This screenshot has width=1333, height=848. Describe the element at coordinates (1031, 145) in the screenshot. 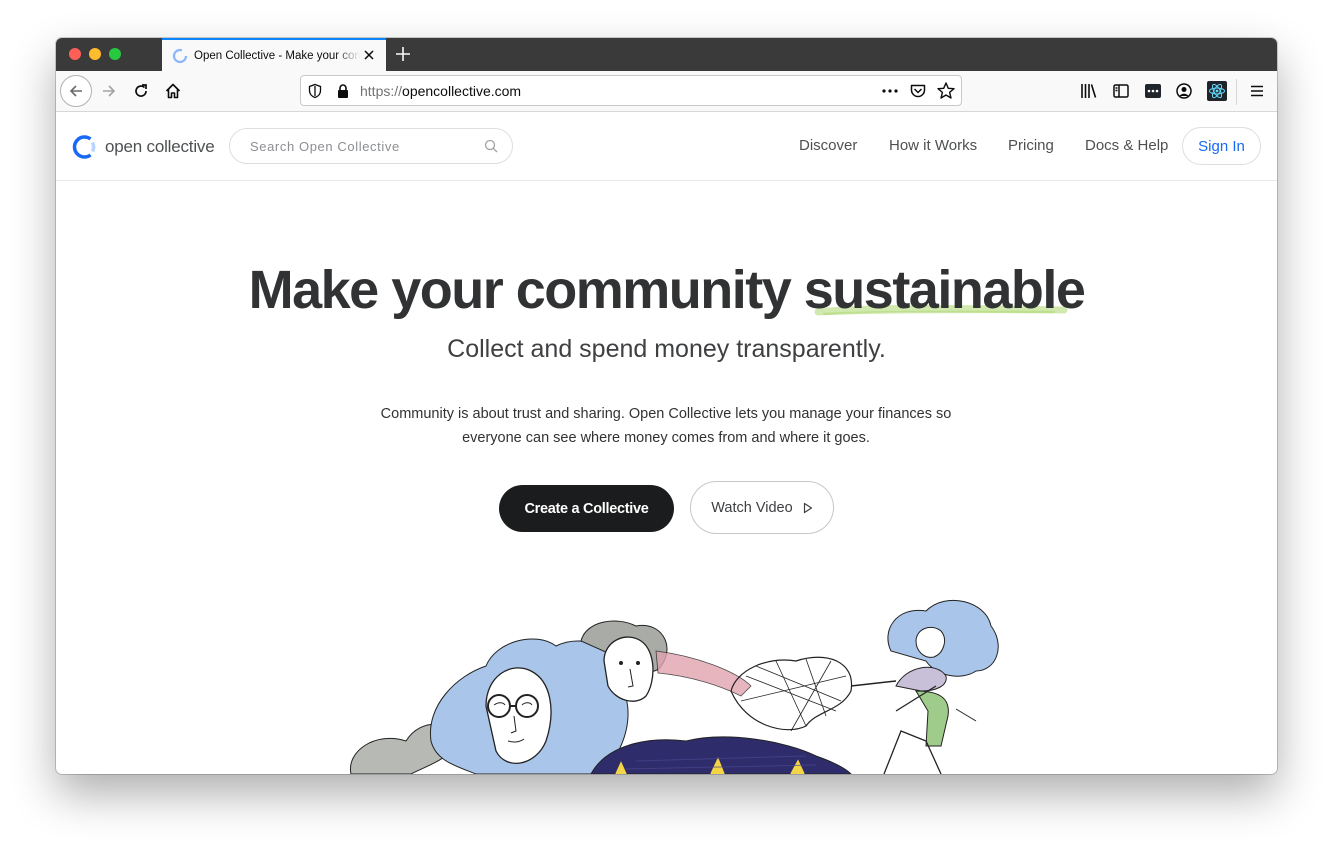

I see `nav-pricing-link: Pricing` at that location.